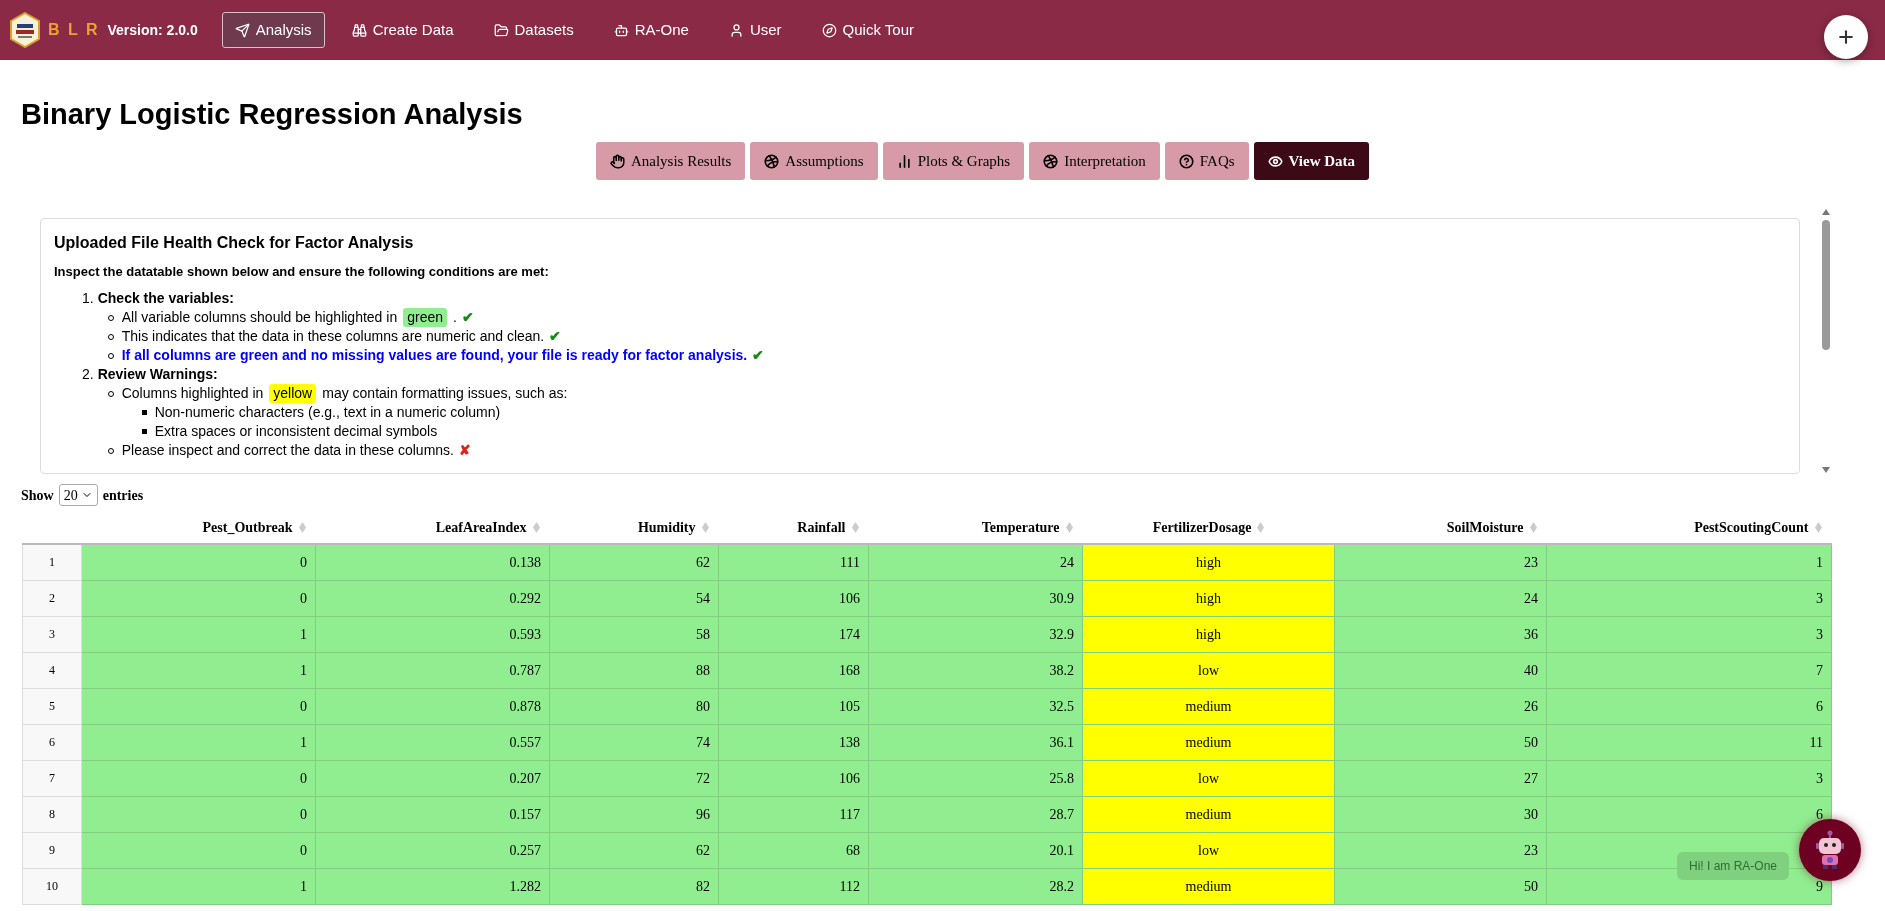 The image size is (1885, 911). What do you see at coordinates (52, 598) in the screenshot?
I see `row-index: 2` at bounding box center [52, 598].